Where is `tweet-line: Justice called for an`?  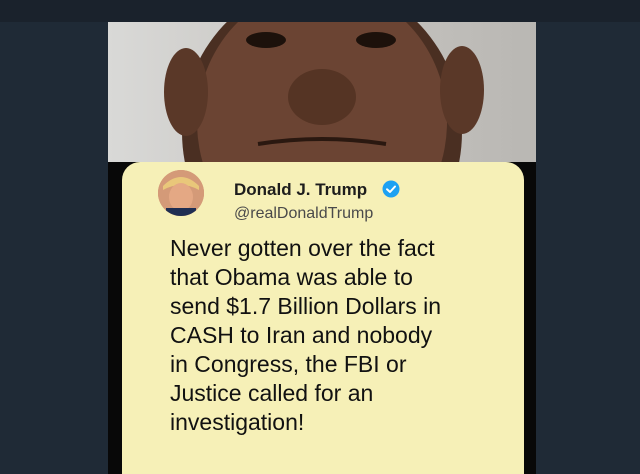 tweet-line: Justice called for an is located at coordinates (272, 393).